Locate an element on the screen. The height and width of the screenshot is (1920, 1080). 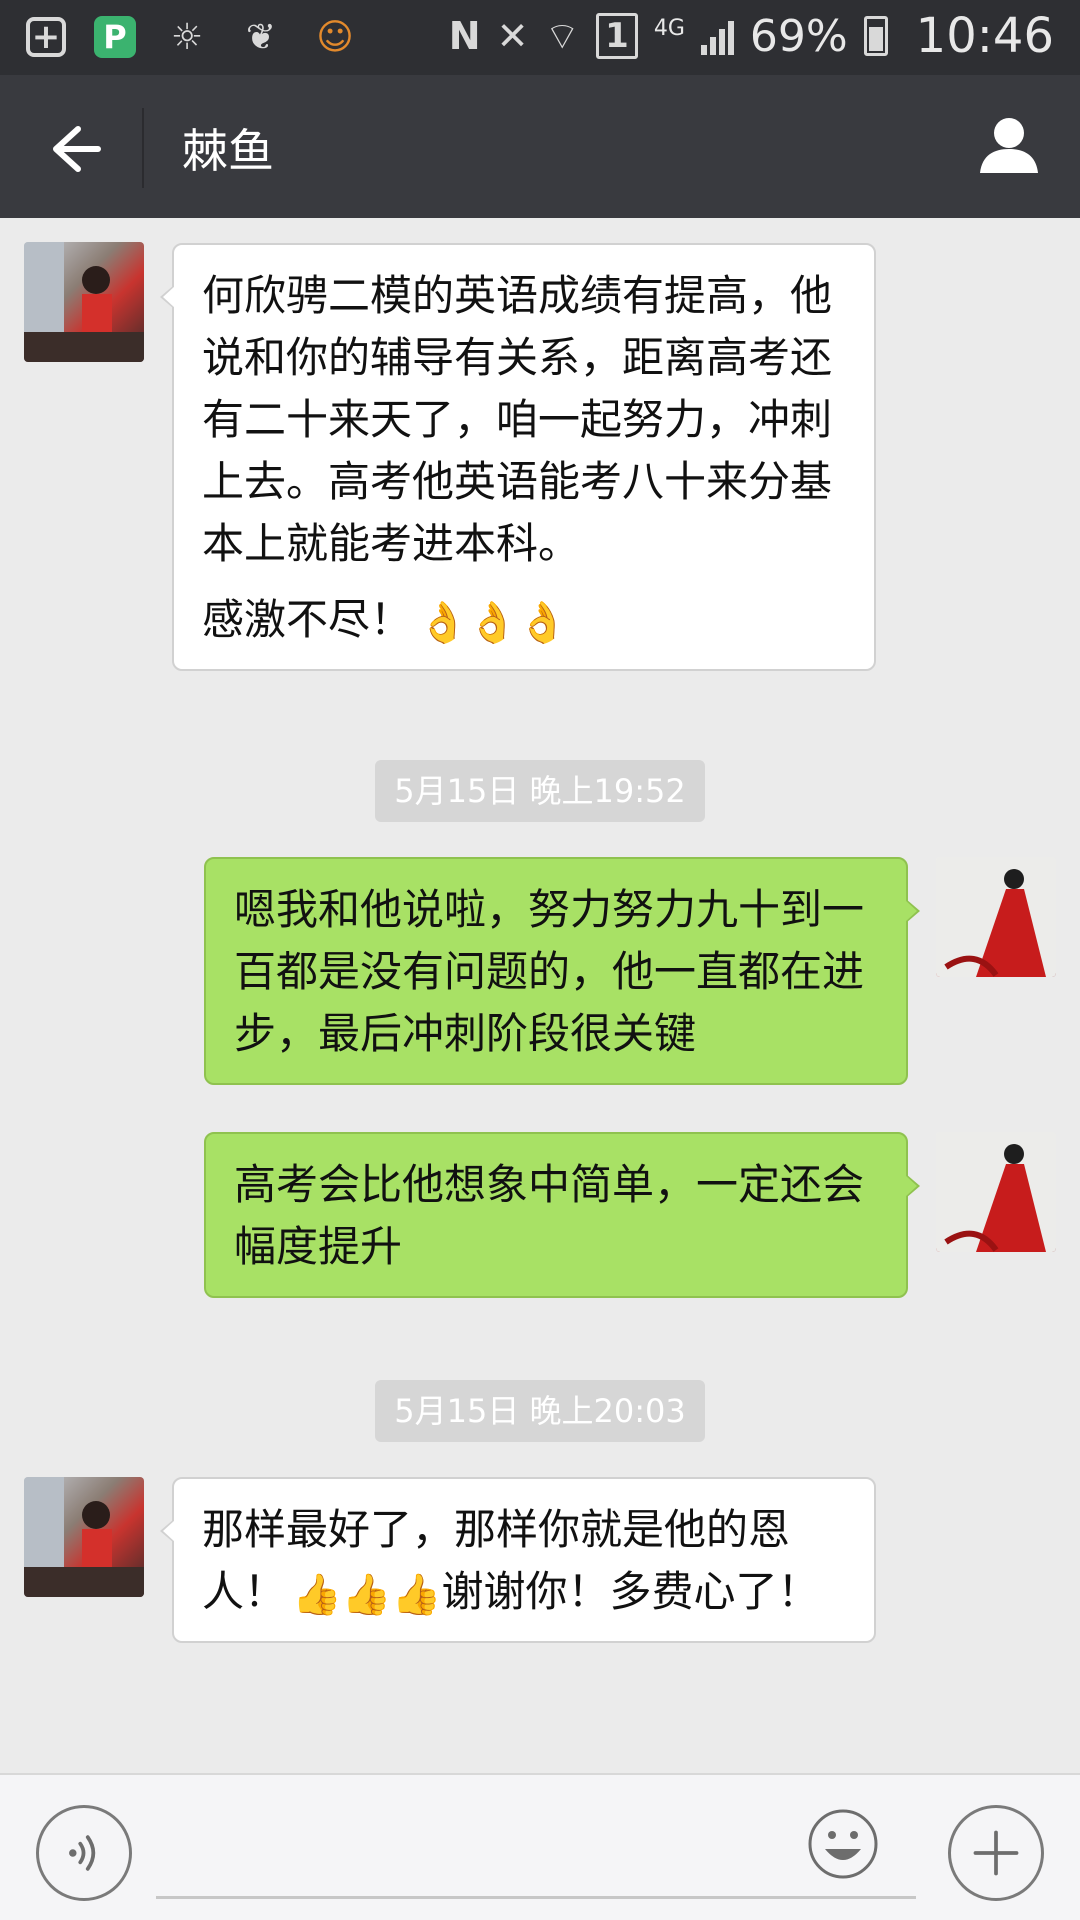
thumbs-up-emoji-icon: 👍👍👍 is located at coordinates (367, 1594).